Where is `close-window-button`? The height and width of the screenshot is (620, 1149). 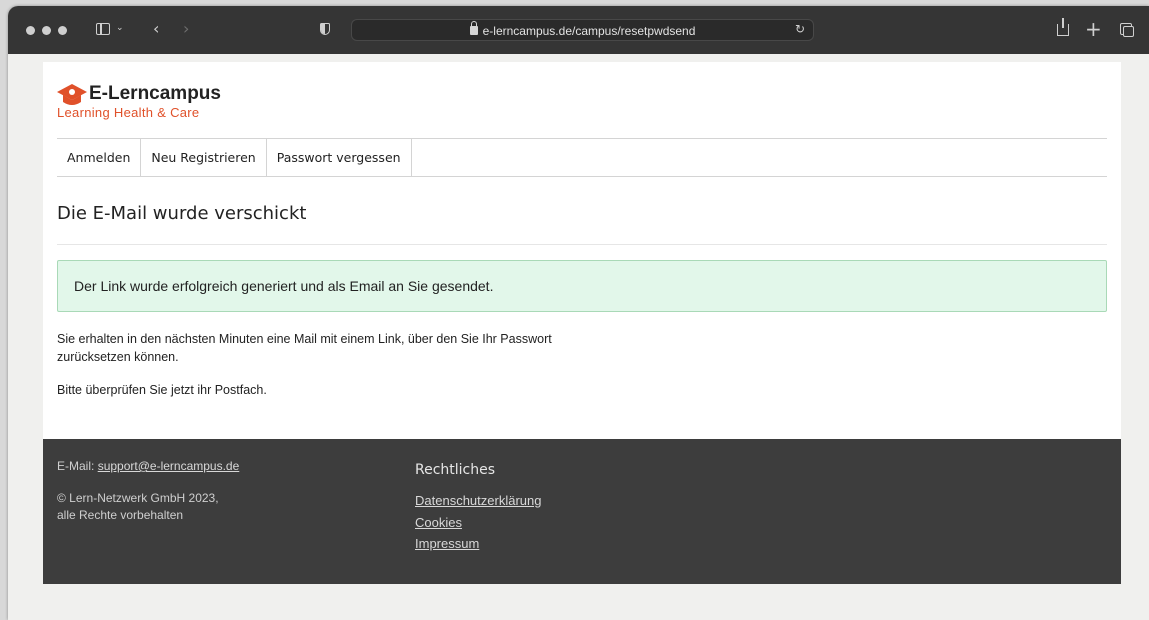
close-window-button is located at coordinates (30, 30).